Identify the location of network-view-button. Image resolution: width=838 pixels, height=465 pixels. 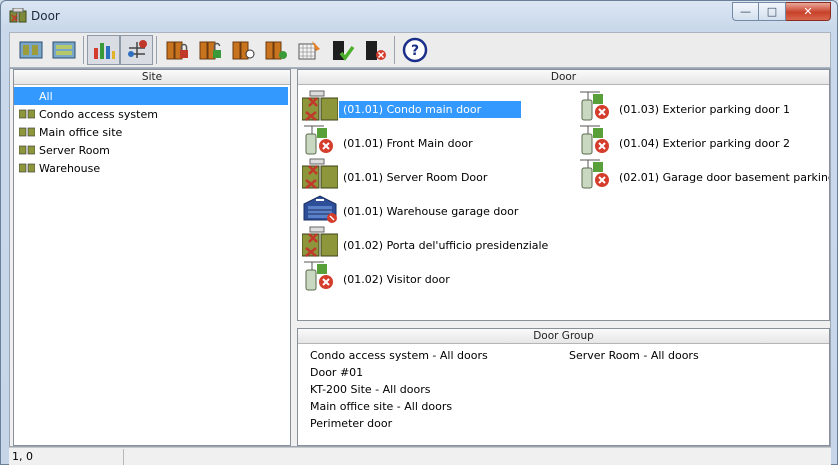
(136, 50).